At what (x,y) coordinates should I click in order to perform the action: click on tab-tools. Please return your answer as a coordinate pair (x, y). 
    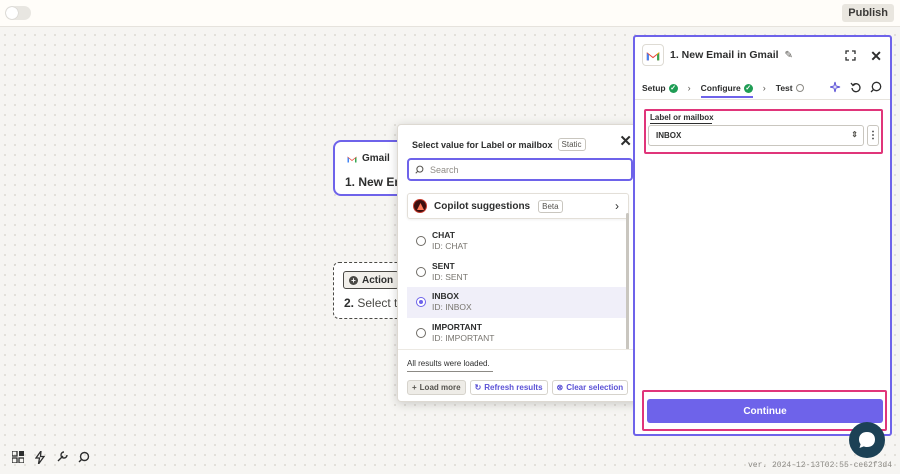
    Looking at the image, I should click on (855, 88).